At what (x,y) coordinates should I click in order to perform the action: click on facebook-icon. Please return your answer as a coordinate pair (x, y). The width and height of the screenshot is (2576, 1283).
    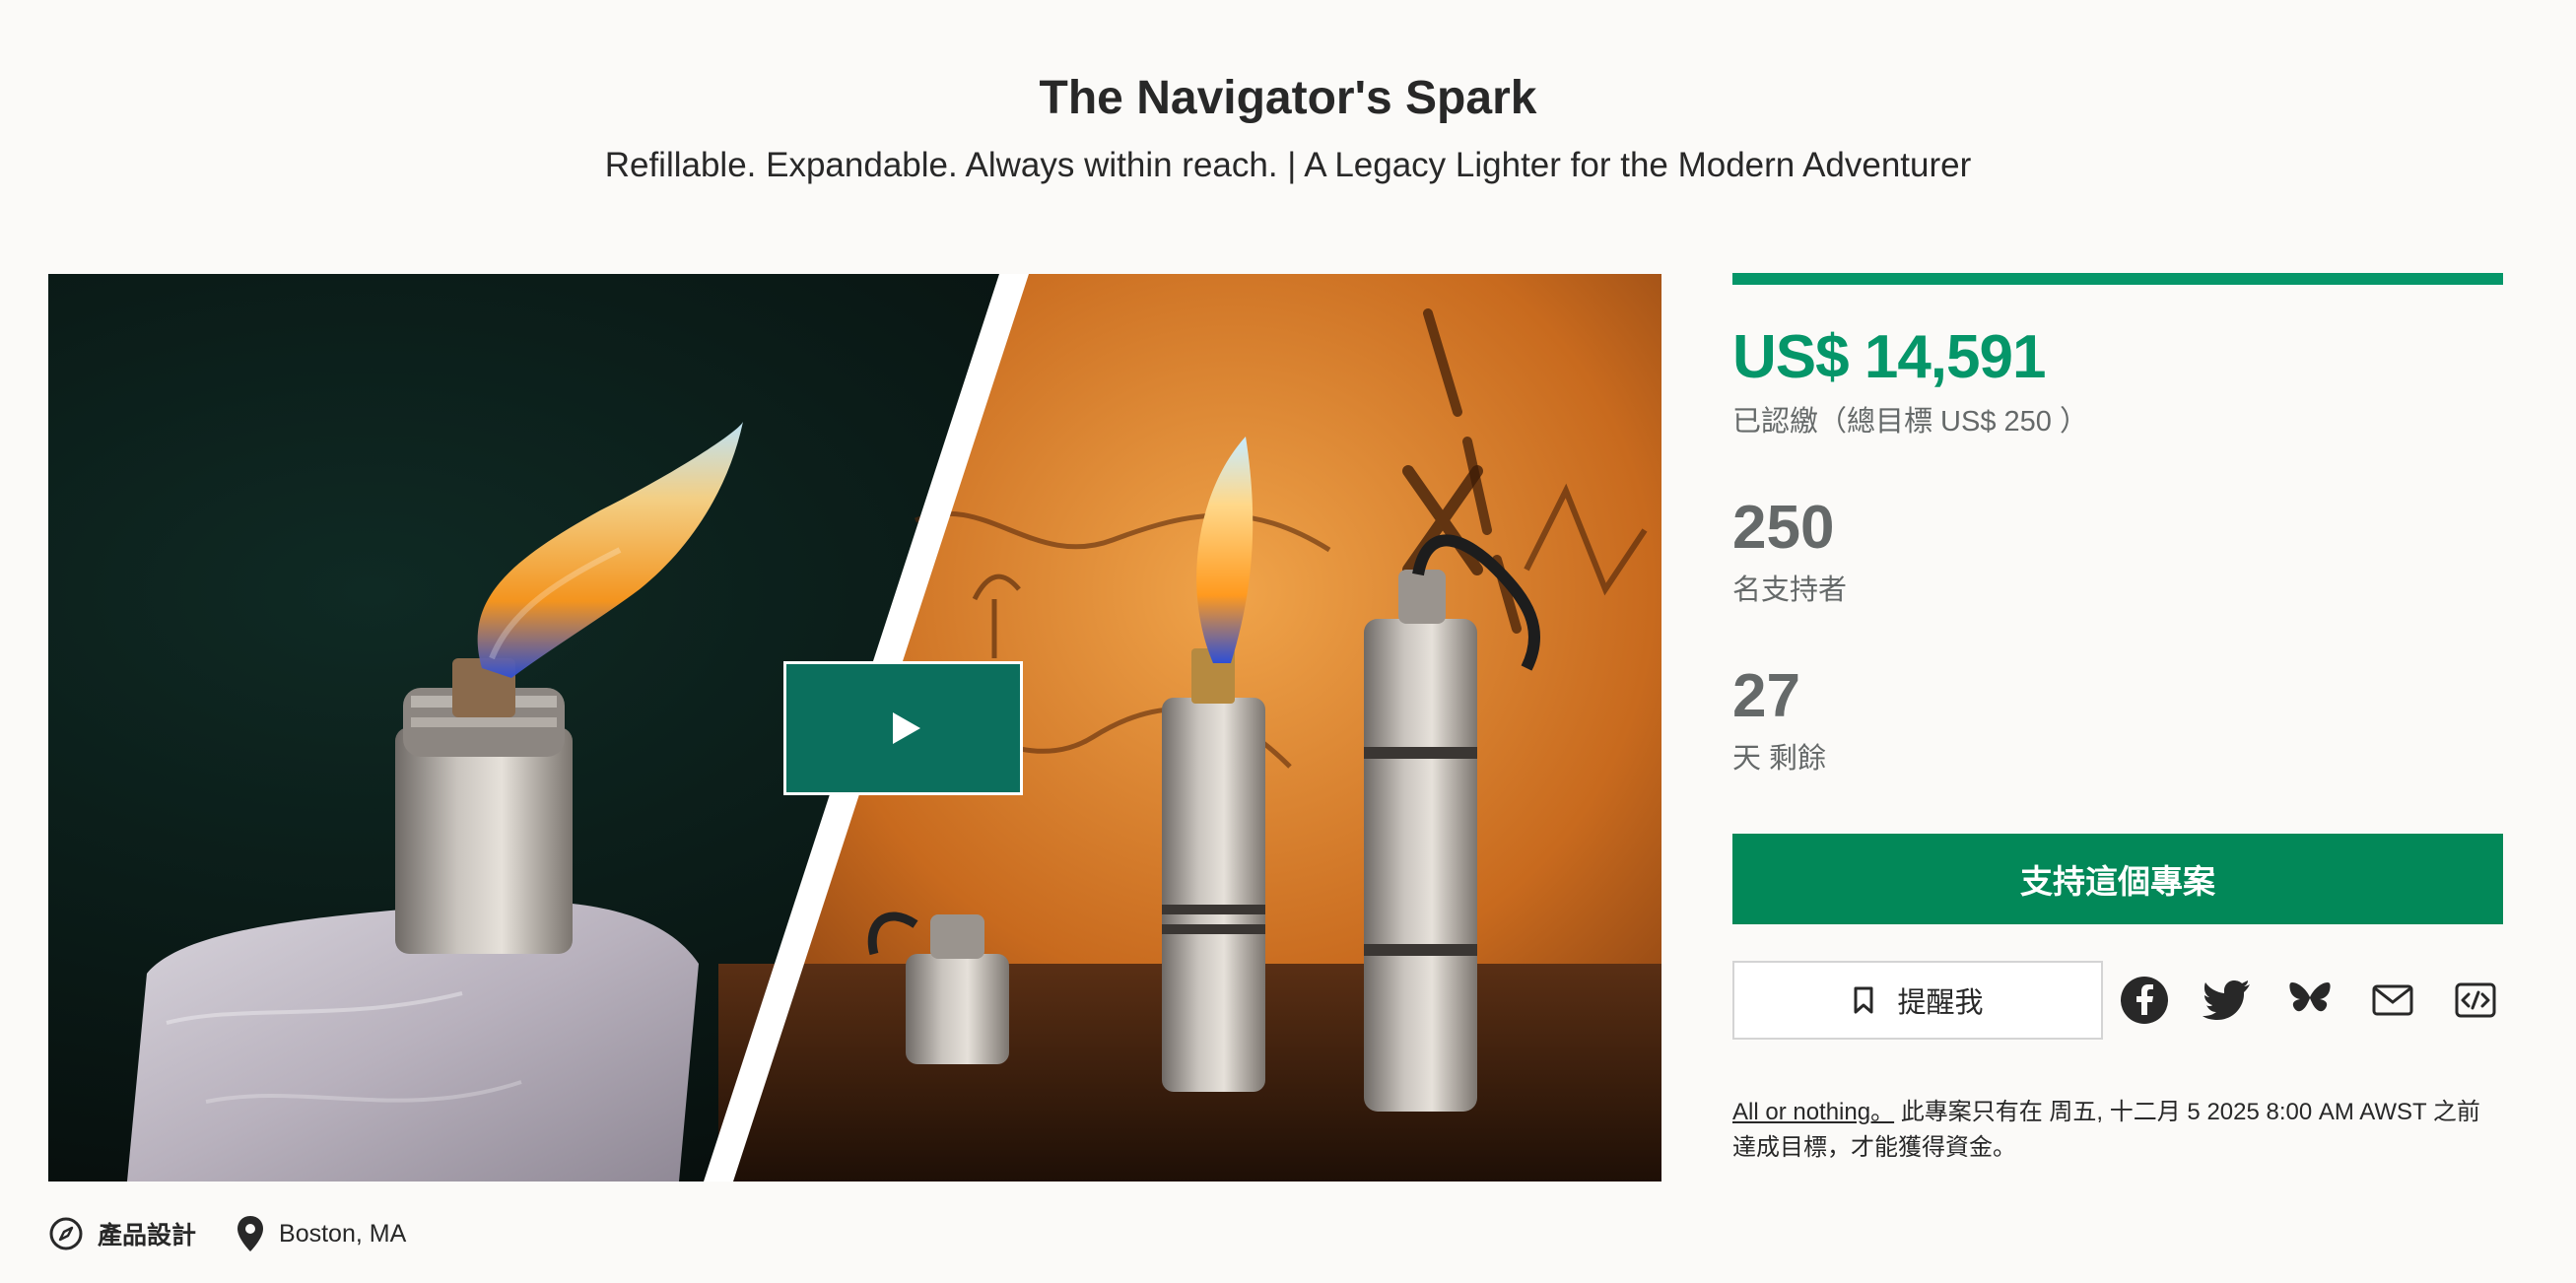
    Looking at the image, I should click on (2144, 1000).